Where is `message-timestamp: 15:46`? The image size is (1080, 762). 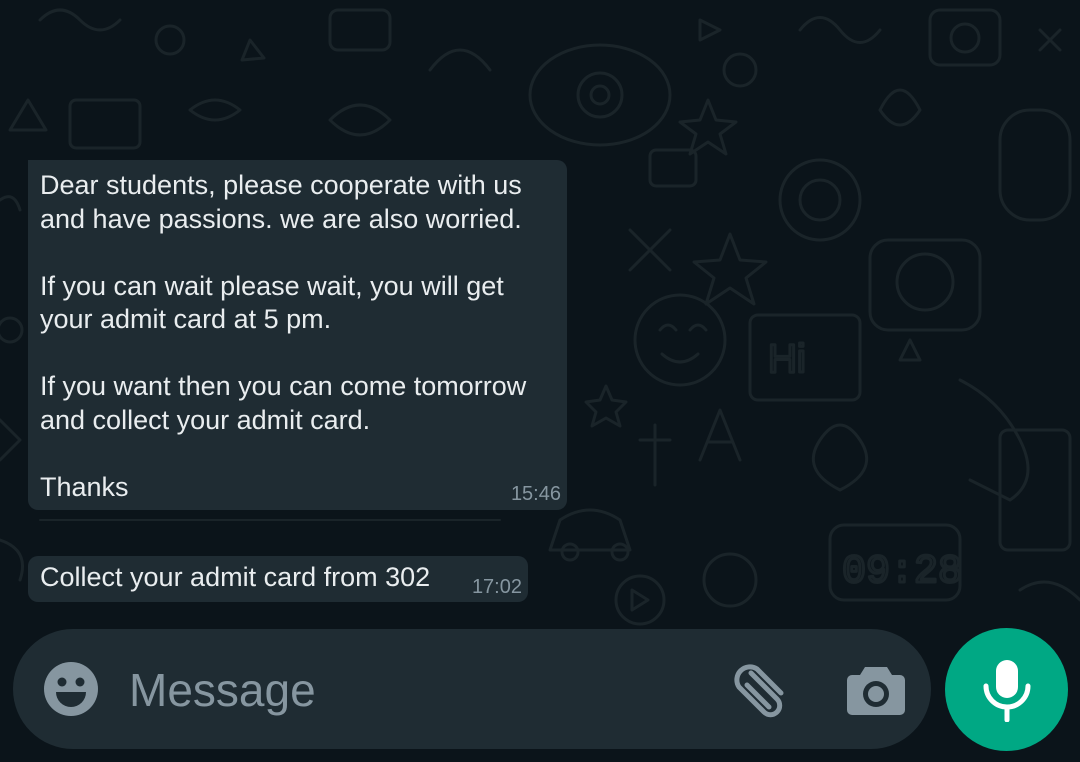 message-timestamp: 15:46 is located at coordinates (535, 494).